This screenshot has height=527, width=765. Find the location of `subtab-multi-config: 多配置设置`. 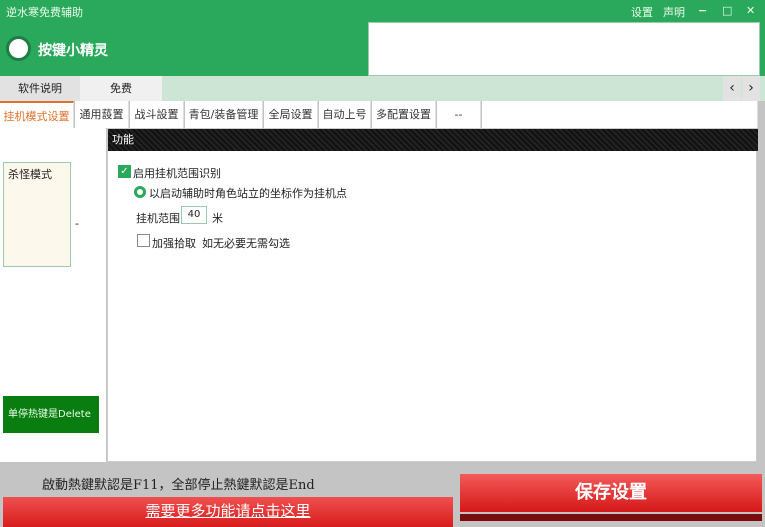

subtab-multi-config: 多配置设置 is located at coordinates (404, 114).